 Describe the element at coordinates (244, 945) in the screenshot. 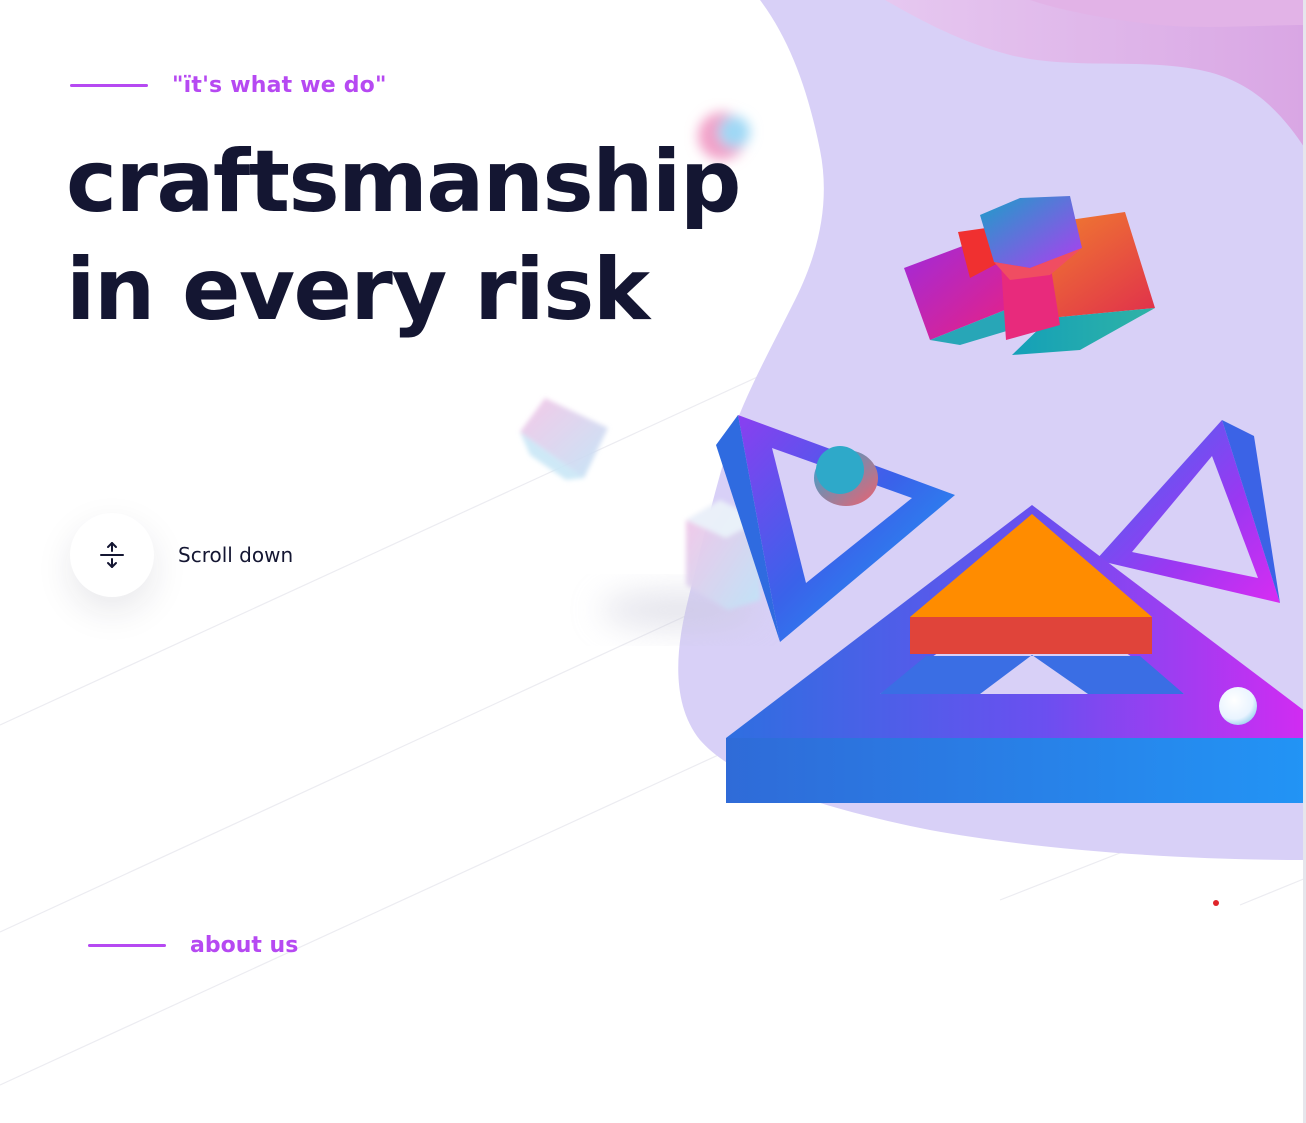

I see `about-us-label: about us` at that location.